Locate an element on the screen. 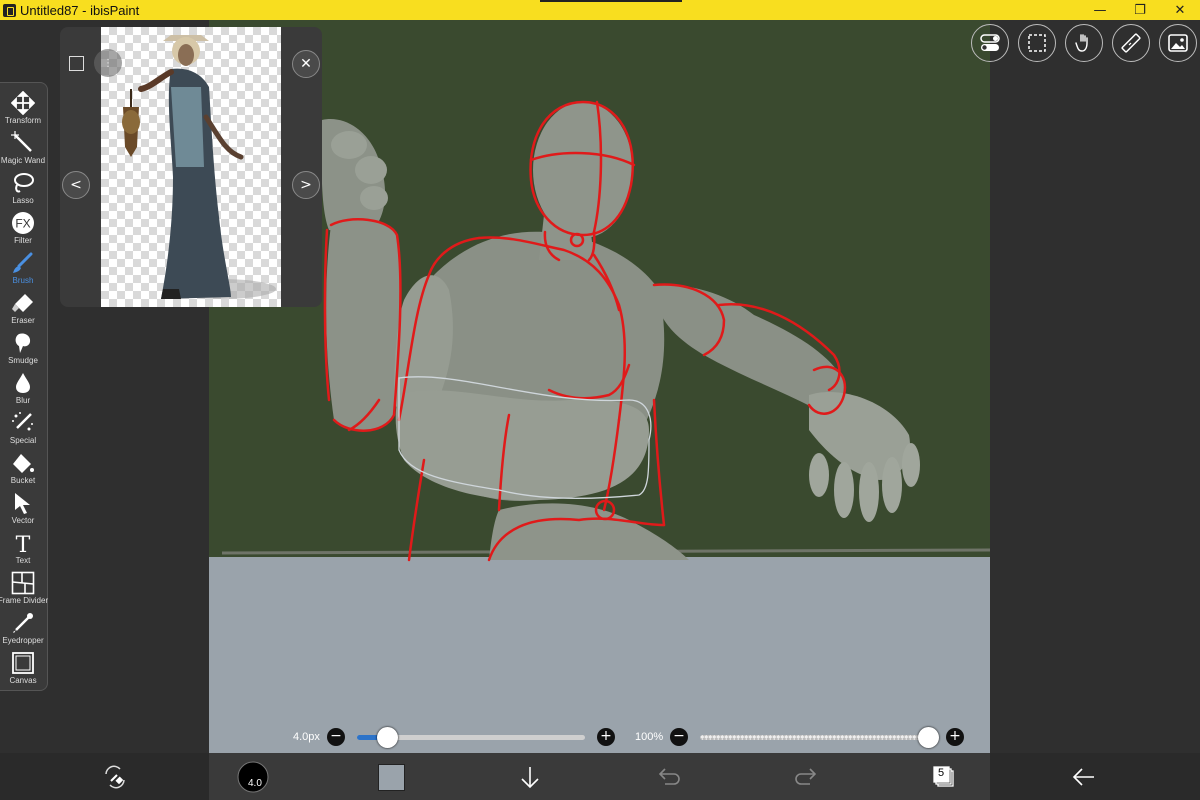 The height and width of the screenshot is (800, 1200). undo-icon is located at coordinates (669, 776).